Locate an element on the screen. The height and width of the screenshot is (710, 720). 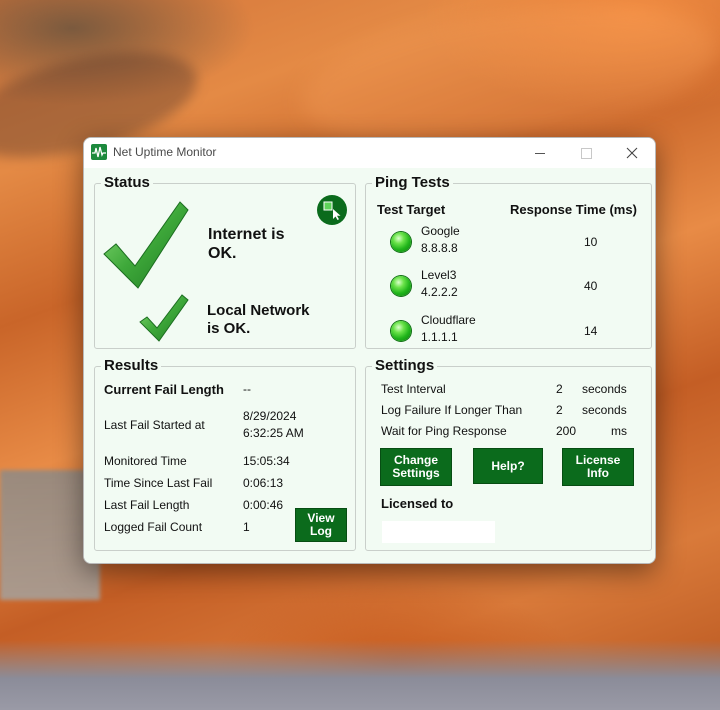
current-fail-length-value: -- is located at coordinates (247, 389).